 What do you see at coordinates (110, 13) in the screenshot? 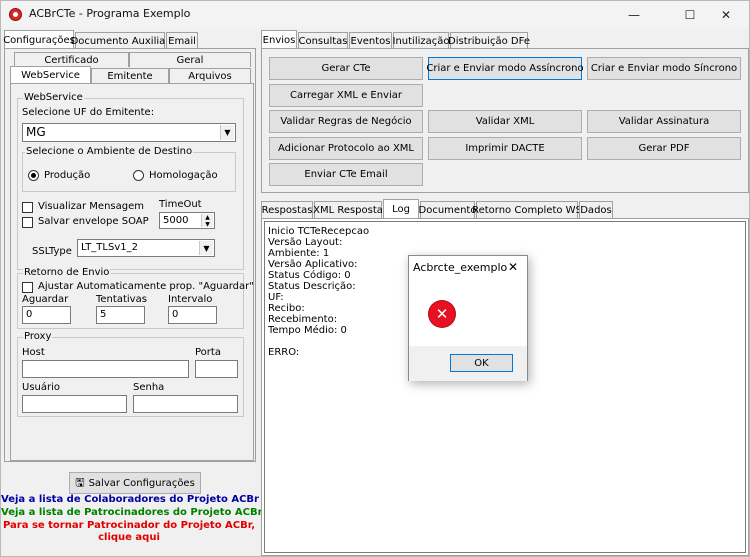
I see `window-title: ACBrCTe - Programa Exemplo` at bounding box center [110, 13].